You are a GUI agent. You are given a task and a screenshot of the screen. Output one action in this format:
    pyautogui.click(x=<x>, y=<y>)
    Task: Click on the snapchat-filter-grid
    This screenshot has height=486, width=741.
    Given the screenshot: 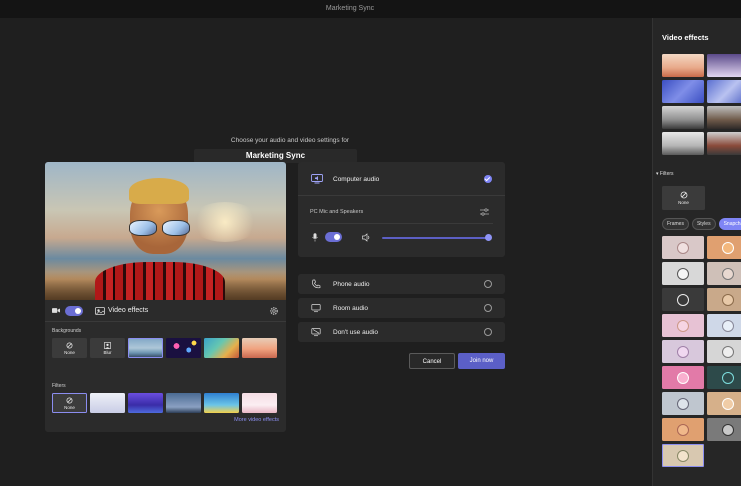 What is the action you would take?
    pyautogui.click(x=701, y=351)
    